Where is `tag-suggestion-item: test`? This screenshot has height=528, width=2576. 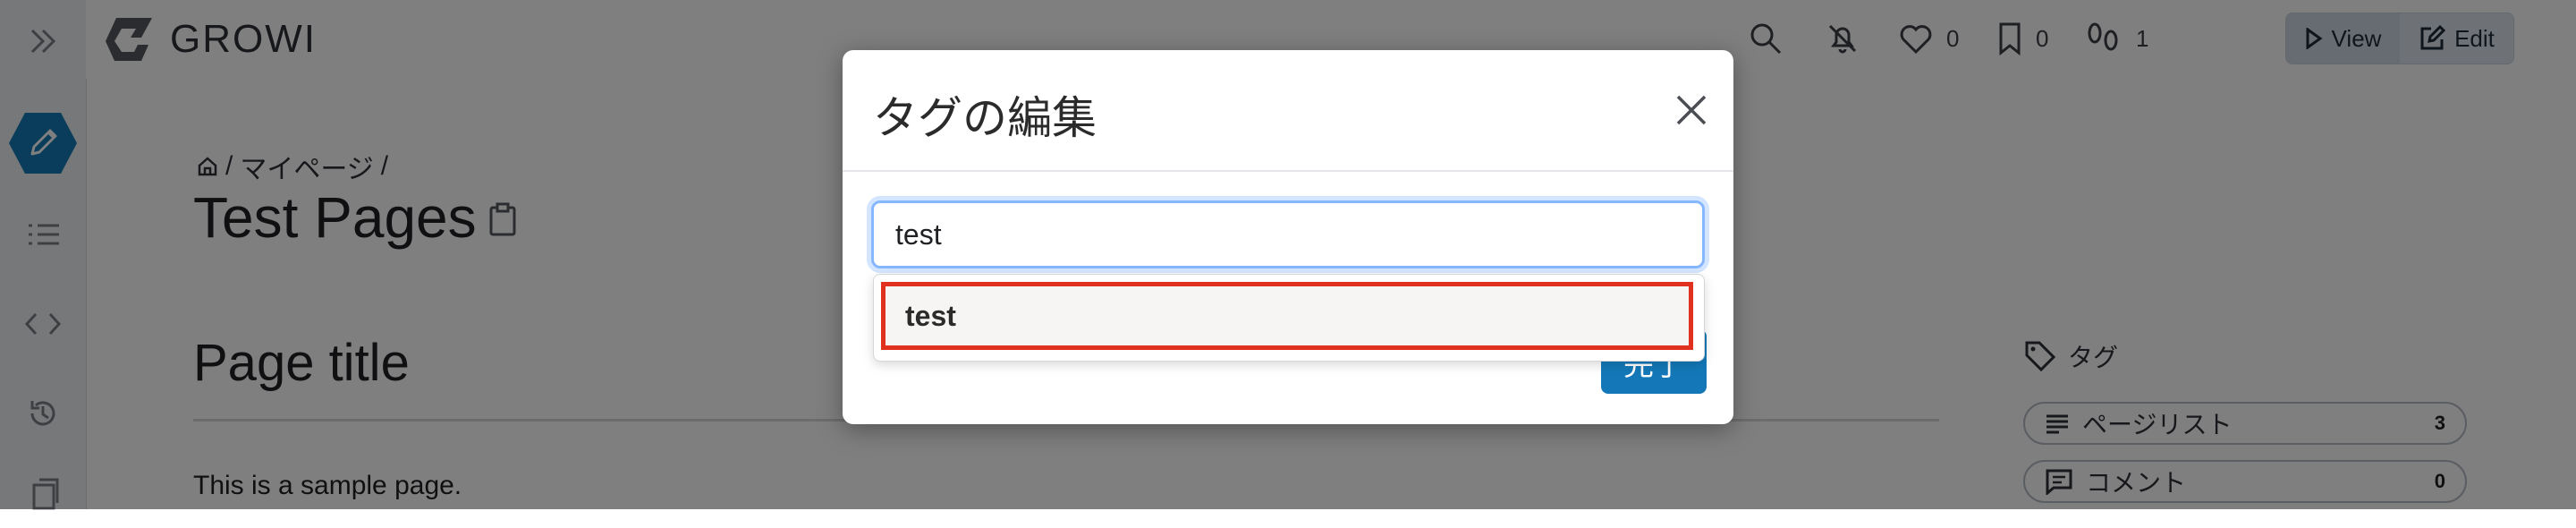
tag-suggestion-item: test is located at coordinates (1287, 316).